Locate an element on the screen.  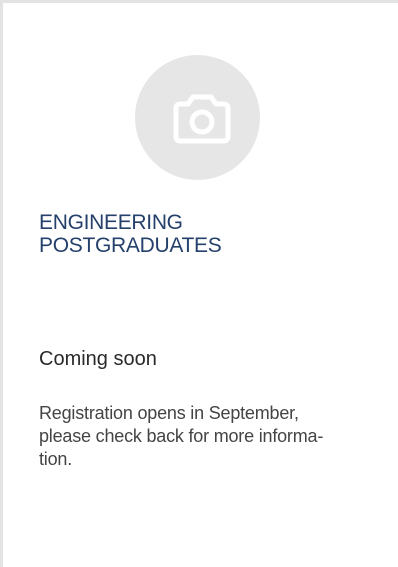
description-line-3: tion. is located at coordinates (56, 459).